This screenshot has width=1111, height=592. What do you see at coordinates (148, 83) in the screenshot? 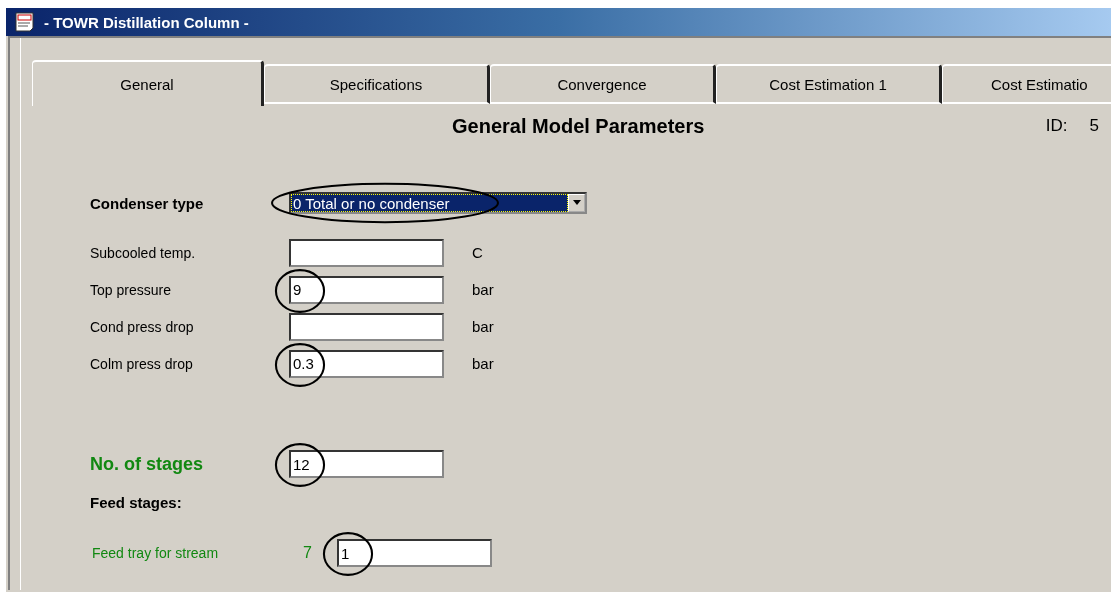
I see `tab: General` at bounding box center [148, 83].